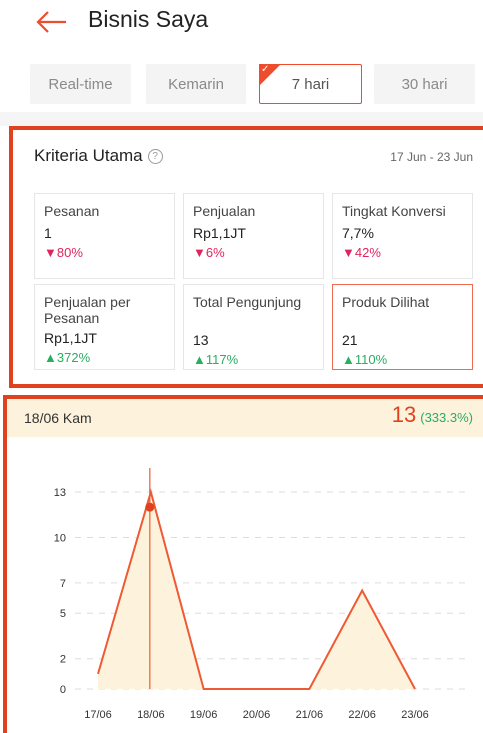 Image resolution: width=483 pixels, height=733 pixels. What do you see at coordinates (361, 252) in the screenshot?
I see `metric-change: ▼42%` at bounding box center [361, 252].